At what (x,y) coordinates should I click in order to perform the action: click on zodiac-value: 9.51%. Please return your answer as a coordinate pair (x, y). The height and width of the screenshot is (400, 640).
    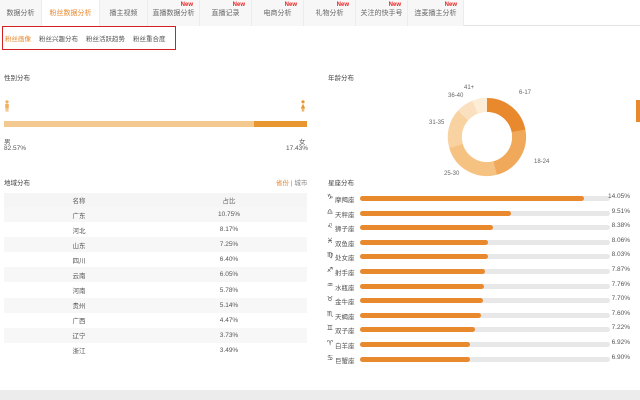
    Looking at the image, I should click on (620, 211).